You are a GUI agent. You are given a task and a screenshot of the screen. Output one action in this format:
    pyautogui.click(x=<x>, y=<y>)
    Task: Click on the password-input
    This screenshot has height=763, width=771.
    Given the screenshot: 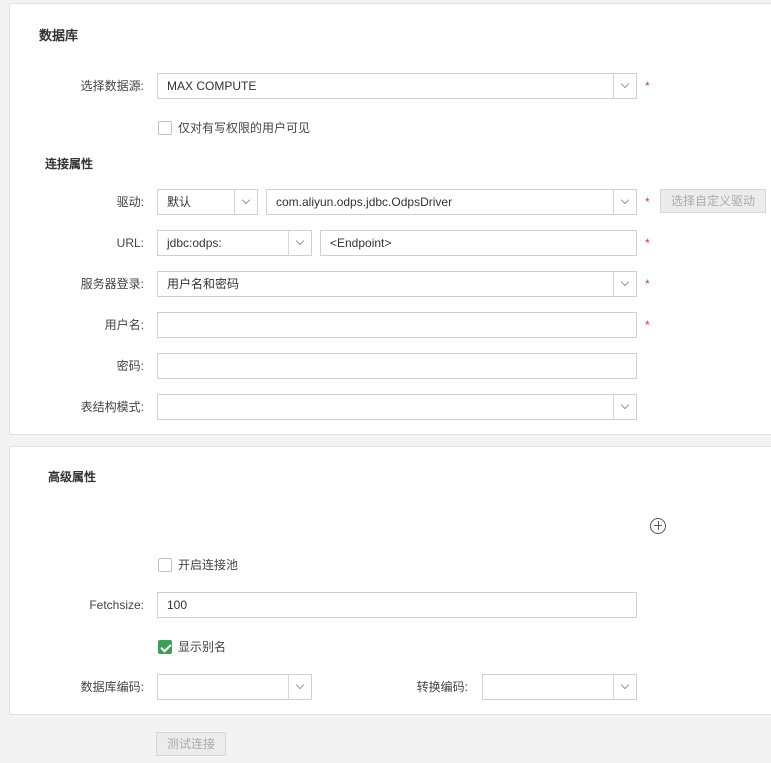 What is the action you would take?
    pyautogui.click(x=397, y=366)
    